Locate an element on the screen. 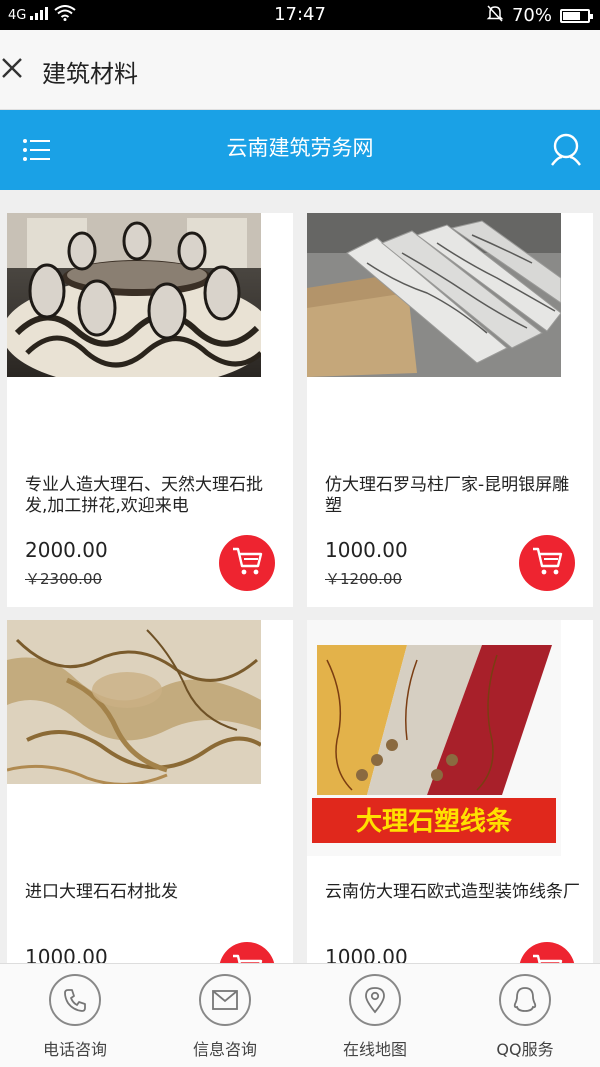 The width and height of the screenshot is (600, 1067). close-icon is located at coordinates (12, 70).